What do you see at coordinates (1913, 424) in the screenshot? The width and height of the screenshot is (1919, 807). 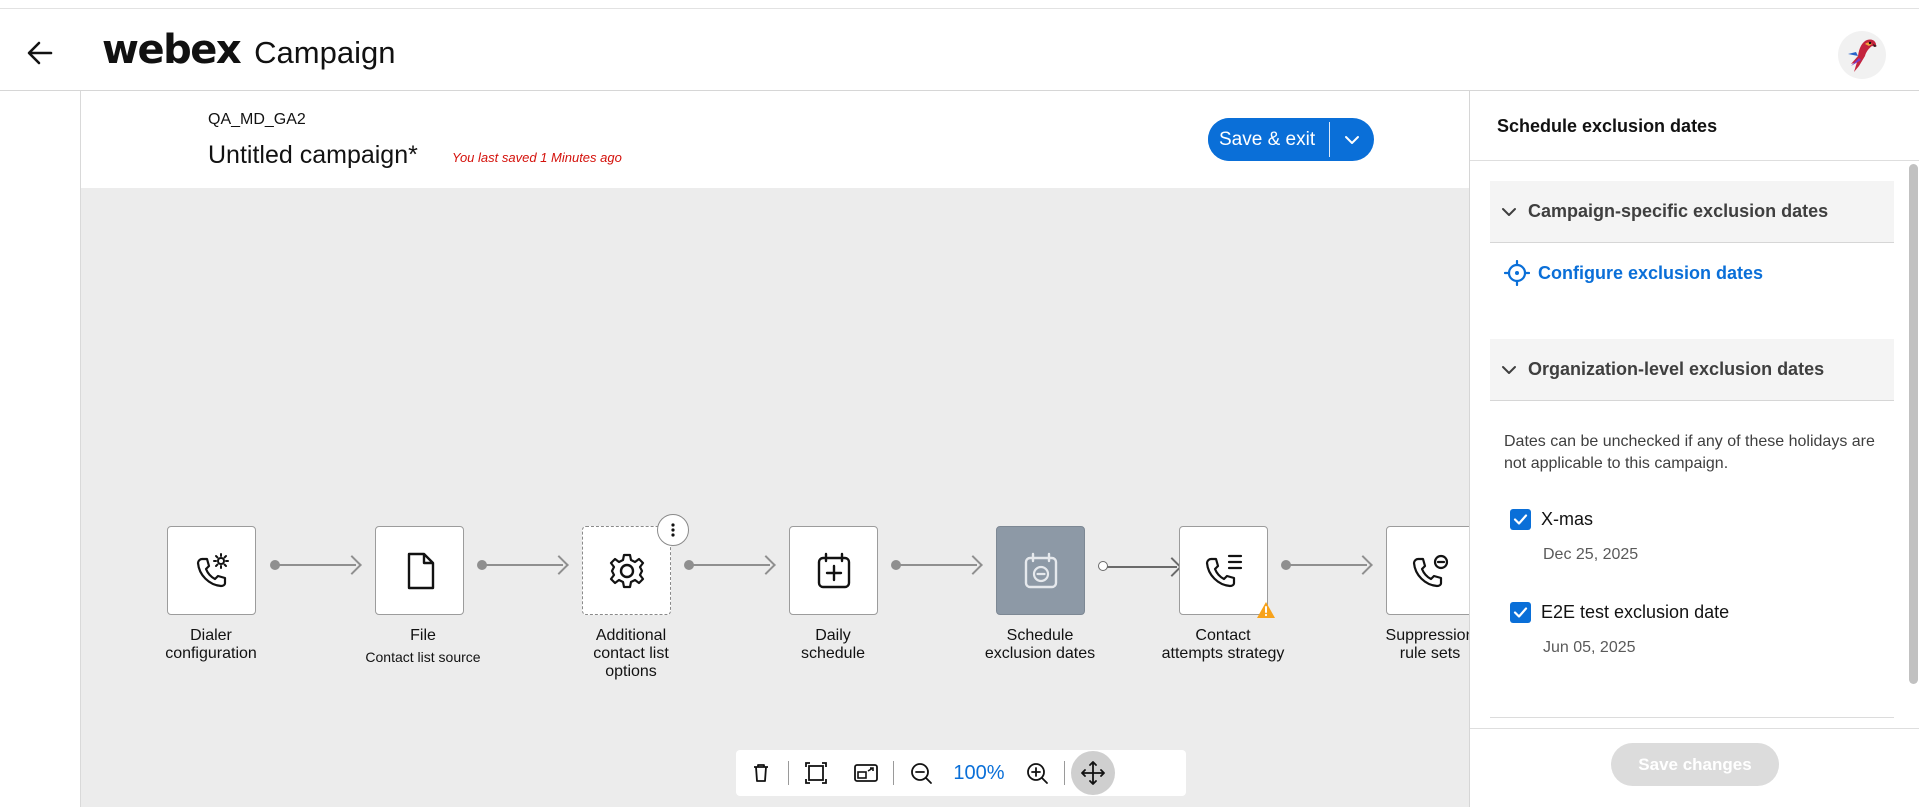 I see `panel-scrollbar` at bounding box center [1913, 424].